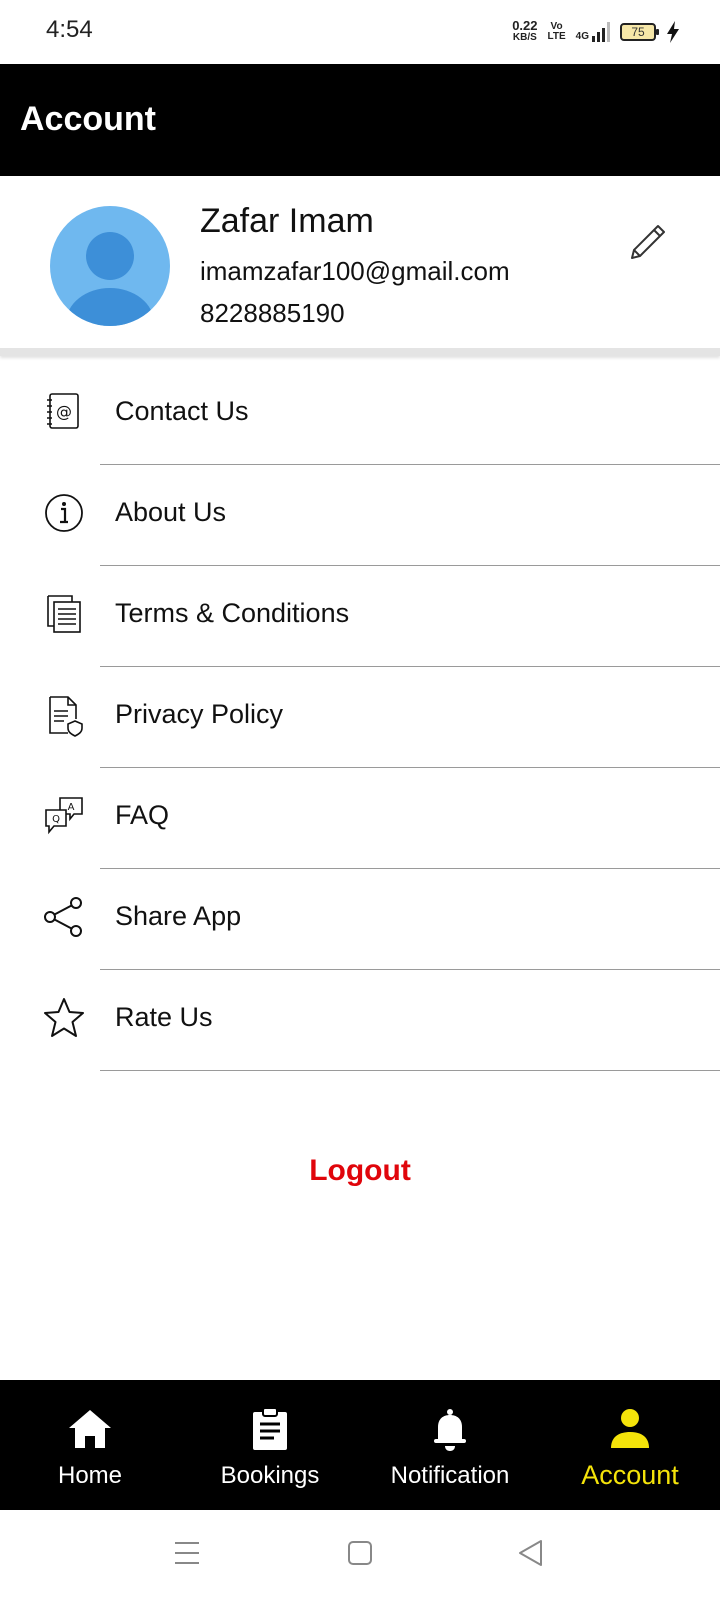 This screenshot has width=720, height=1600. I want to click on network-speed-unit: KB/S, so click(524, 37).